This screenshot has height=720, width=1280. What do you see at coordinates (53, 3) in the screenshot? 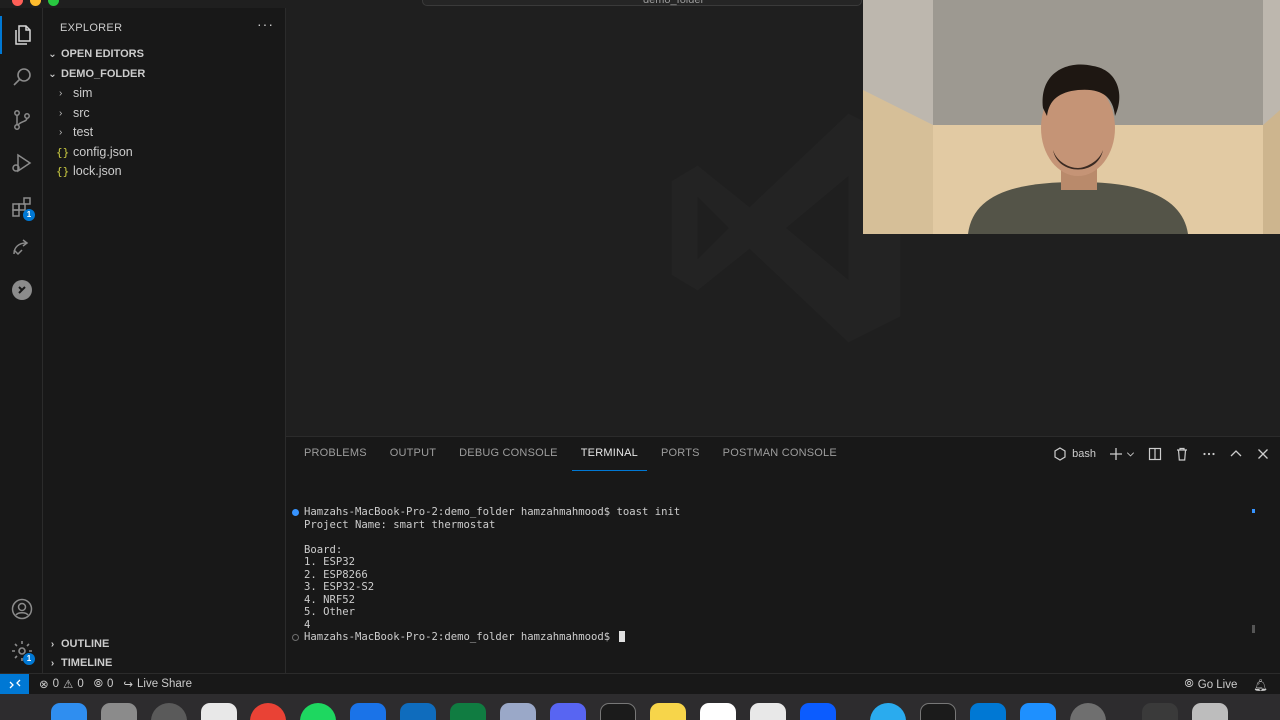
I see `maximize-window-button` at bounding box center [53, 3].